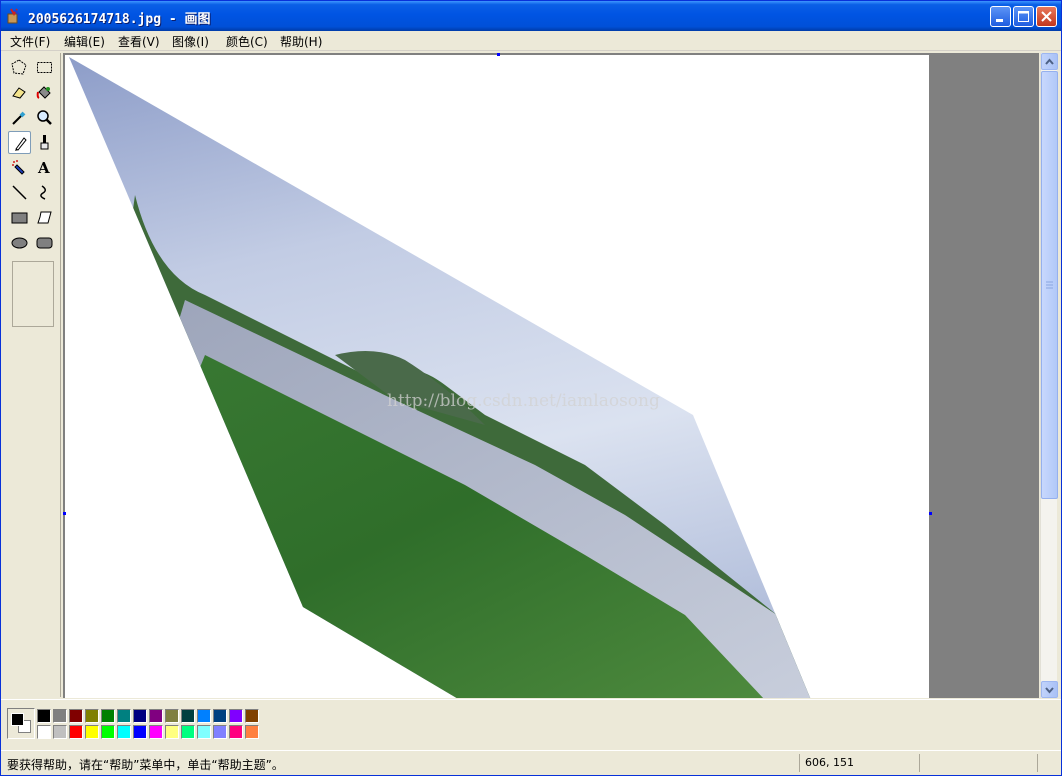  I want to click on ellipse-icon, so click(19, 243).